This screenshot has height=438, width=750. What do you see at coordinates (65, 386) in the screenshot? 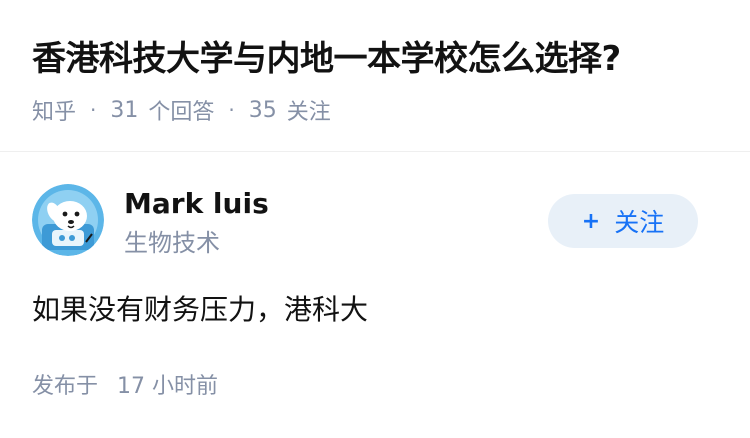
I see `publish-label: 发布于` at bounding box center [65, 386].